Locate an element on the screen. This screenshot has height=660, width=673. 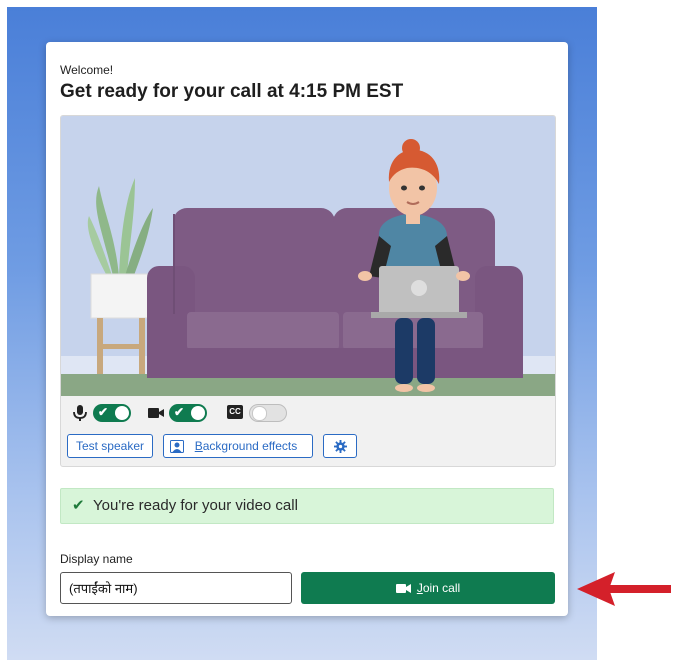
couch is located at coordinates (335, 293).